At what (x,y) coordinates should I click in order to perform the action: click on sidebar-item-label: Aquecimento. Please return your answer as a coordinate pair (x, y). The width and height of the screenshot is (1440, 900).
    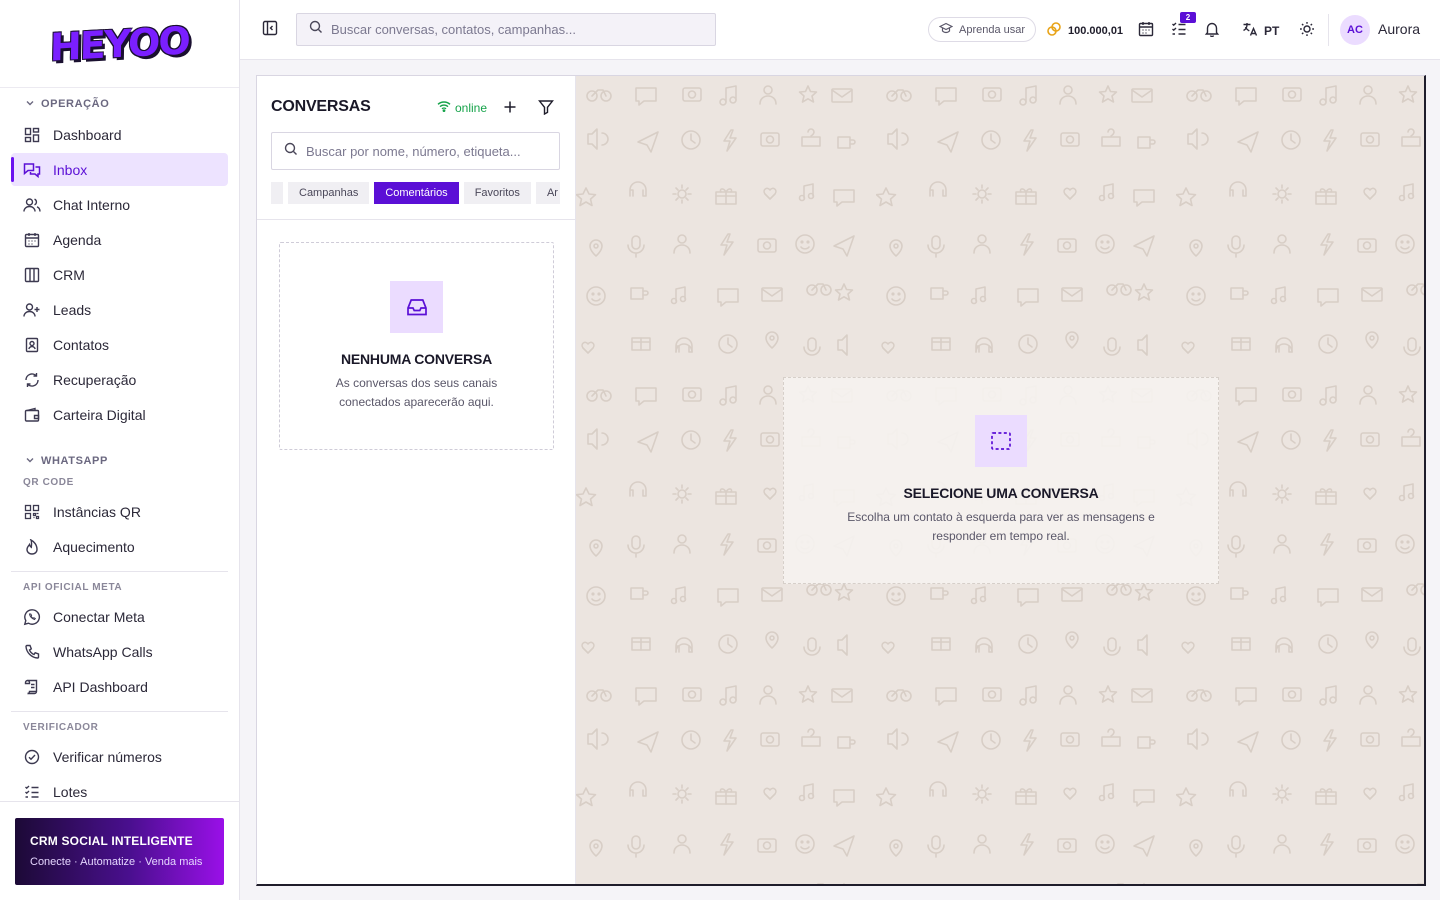
    Looking at the image, I should click on (94, 546).